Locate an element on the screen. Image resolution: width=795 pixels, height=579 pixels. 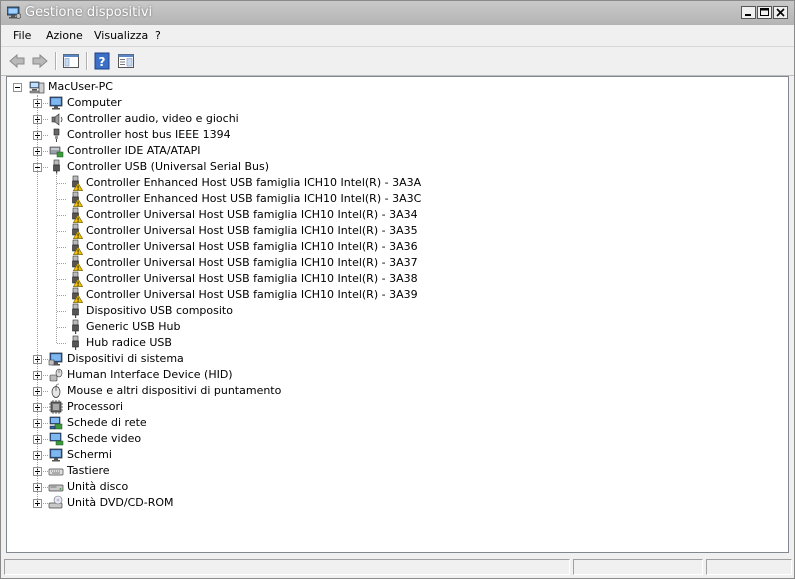
tree-root: MacUser-PC is located at coordinates (397, 87).